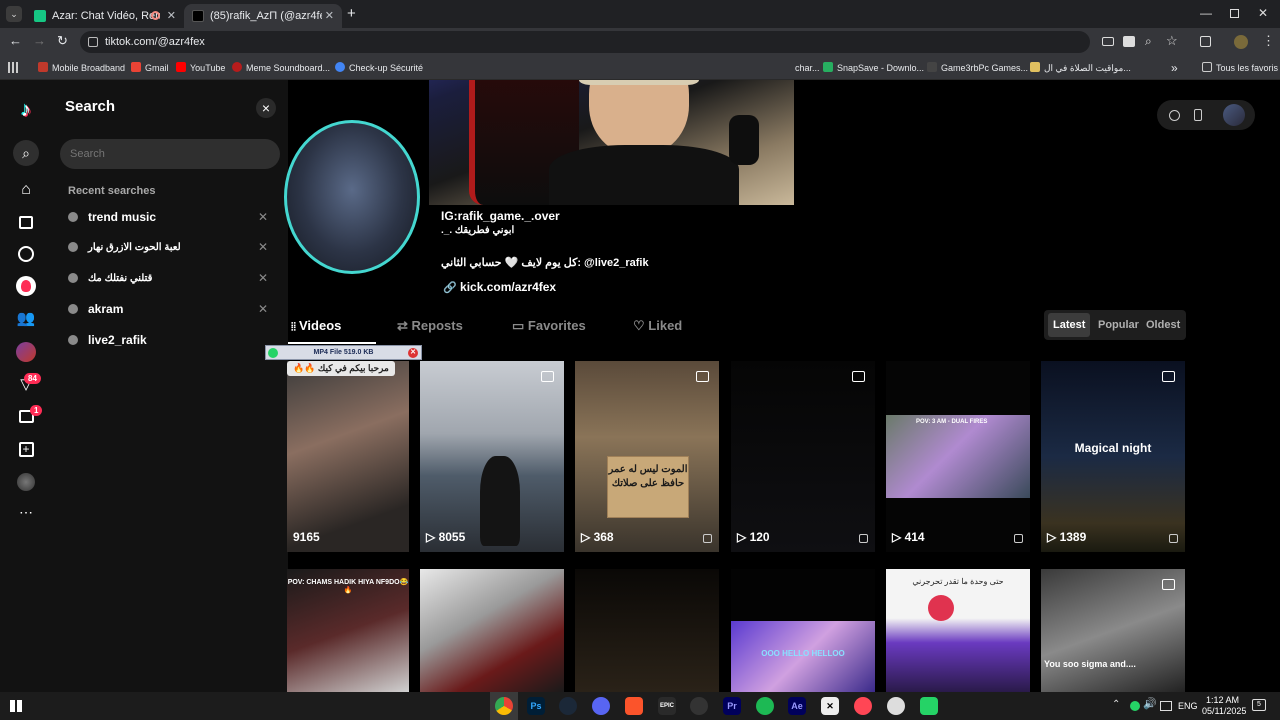 The width and height of the screenshot is (1280, 720). I want to click on download-popup: MP4 File 519.0 KB ✕, so click(343, 352).